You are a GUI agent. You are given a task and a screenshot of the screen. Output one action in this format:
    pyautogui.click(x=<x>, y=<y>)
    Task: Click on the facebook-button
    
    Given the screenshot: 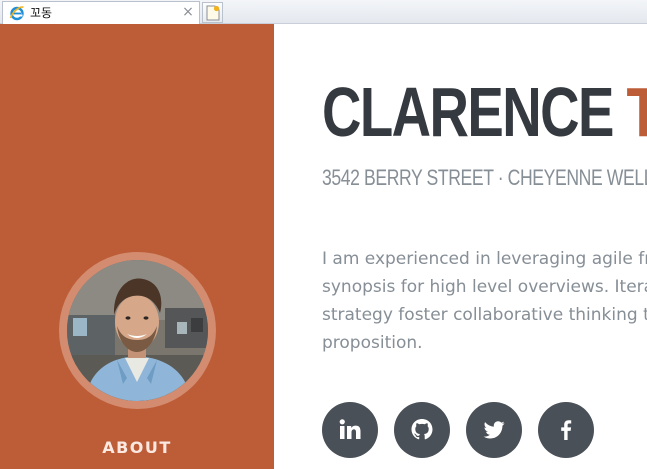 What is the action you would take?
    pyautogui.click(x=566, y=430)
    